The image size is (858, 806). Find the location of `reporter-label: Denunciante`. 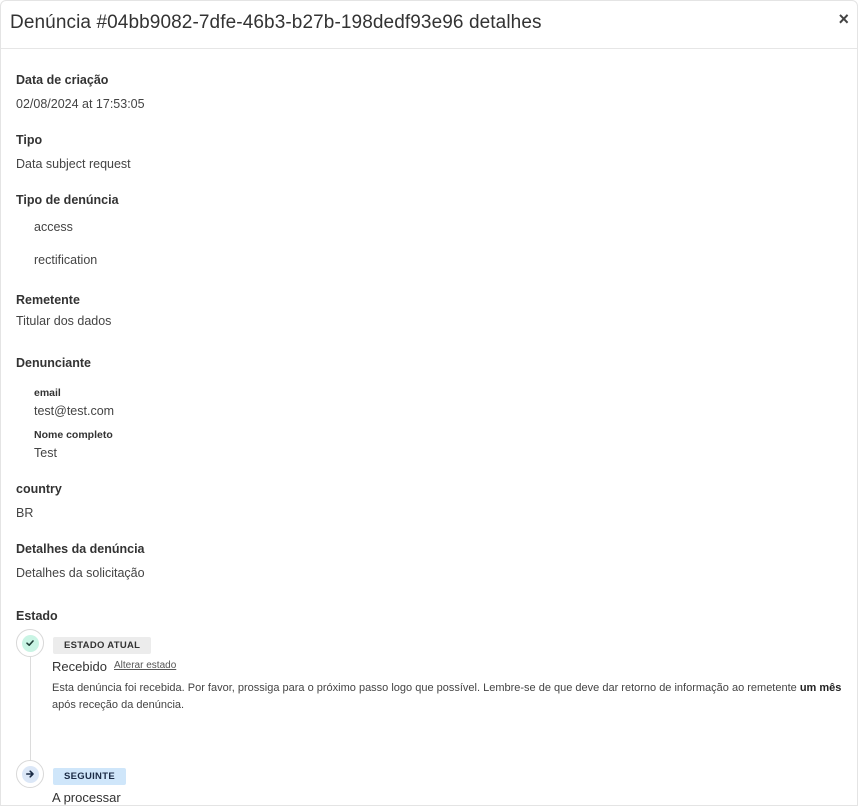

reporter-label: Denunciante is located at coordinates (54, 363).